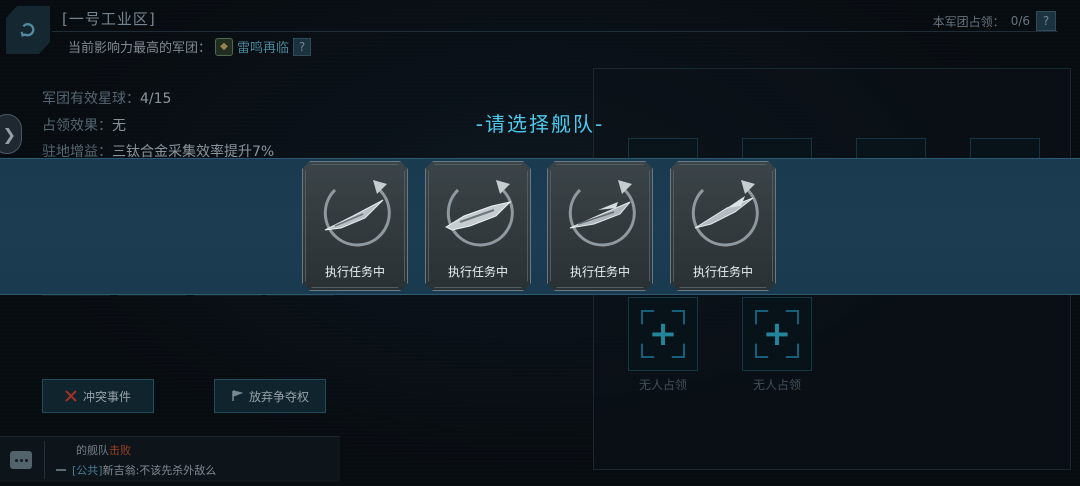 This screenshot has width=1080, height=486. What do you see at coordinates (724, 215) in the screenshot?
I see `interceptor-ship-icon` at bounding box center [724, 215].